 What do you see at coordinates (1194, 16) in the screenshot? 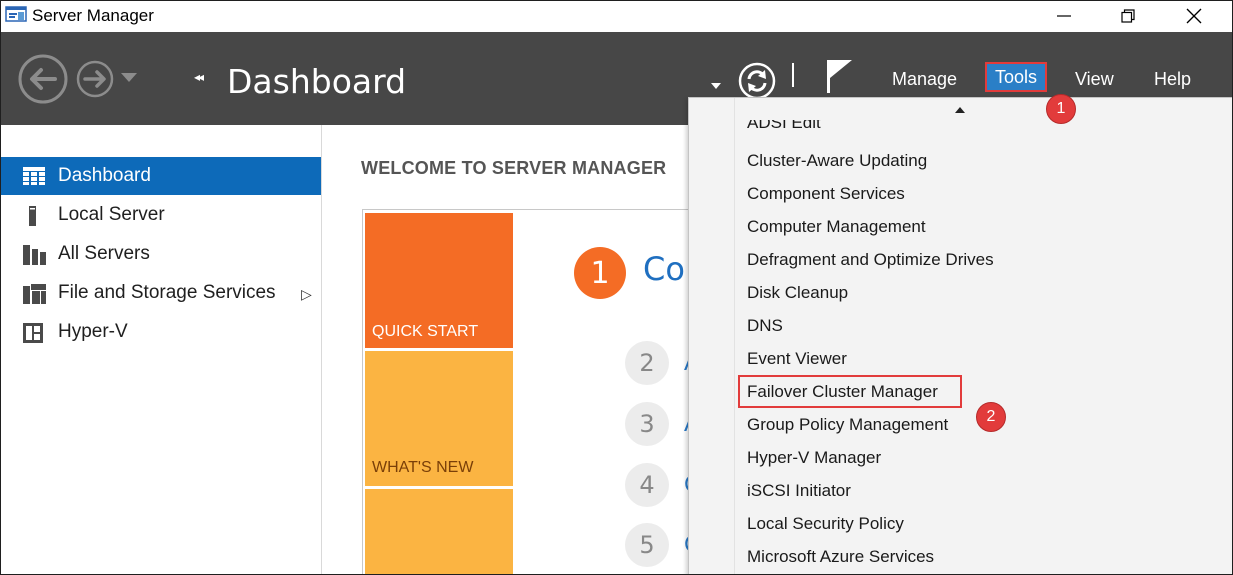
I see `close-button` at bounding box center [1194, 16].